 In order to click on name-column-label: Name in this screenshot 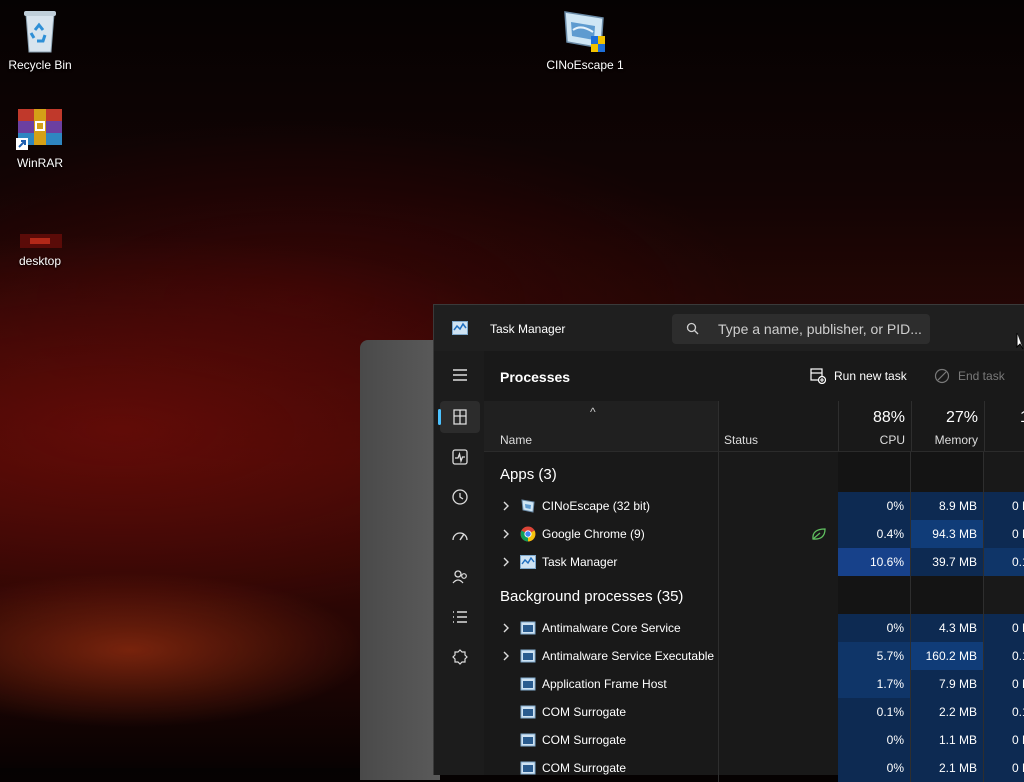, I will do `click(516, 440)`.